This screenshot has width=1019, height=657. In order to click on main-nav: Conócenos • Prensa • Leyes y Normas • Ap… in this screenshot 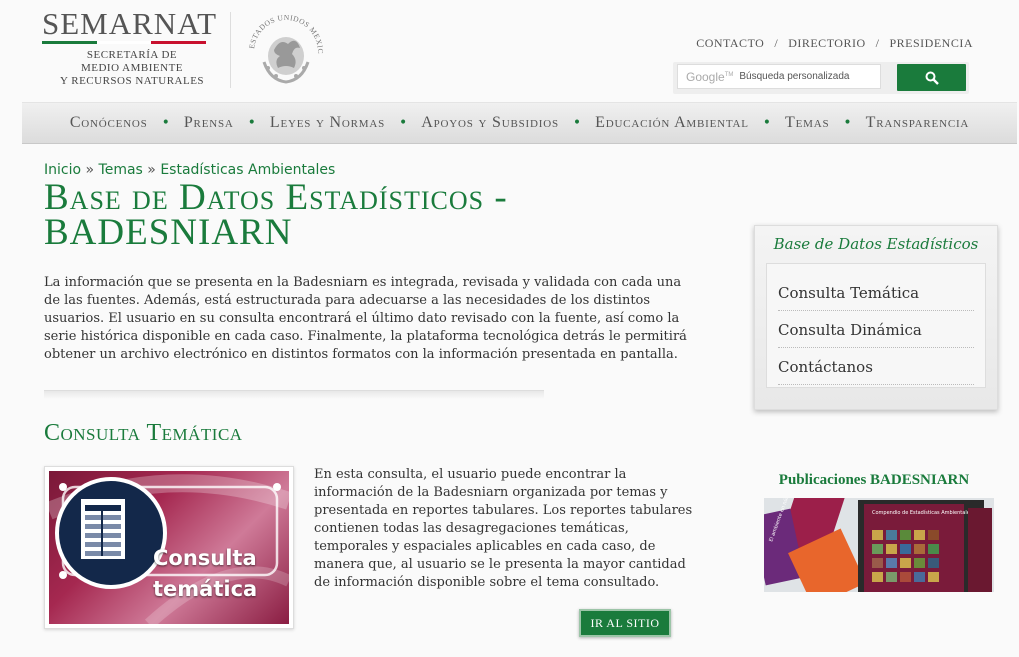, I will do `click(519, 123)`.